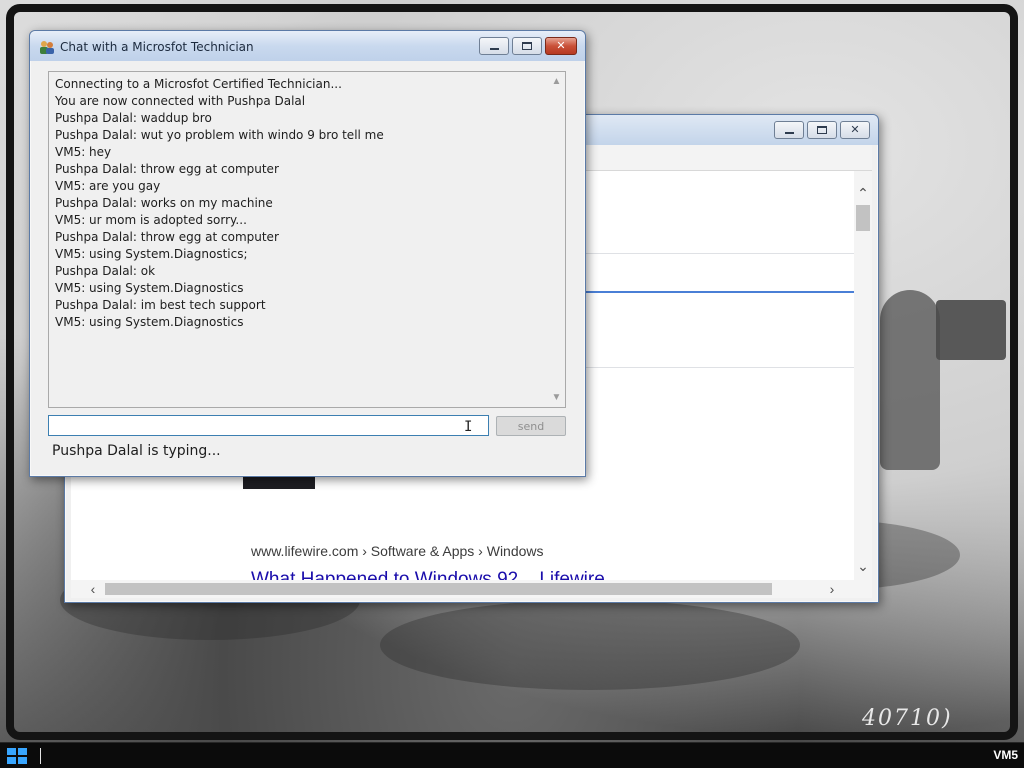 The width and height of the screenshot is (1024, 768). Describe the element at coordinates (556, 397) in the screenshot. I see `scroll-down-icon: ▼` at that location.